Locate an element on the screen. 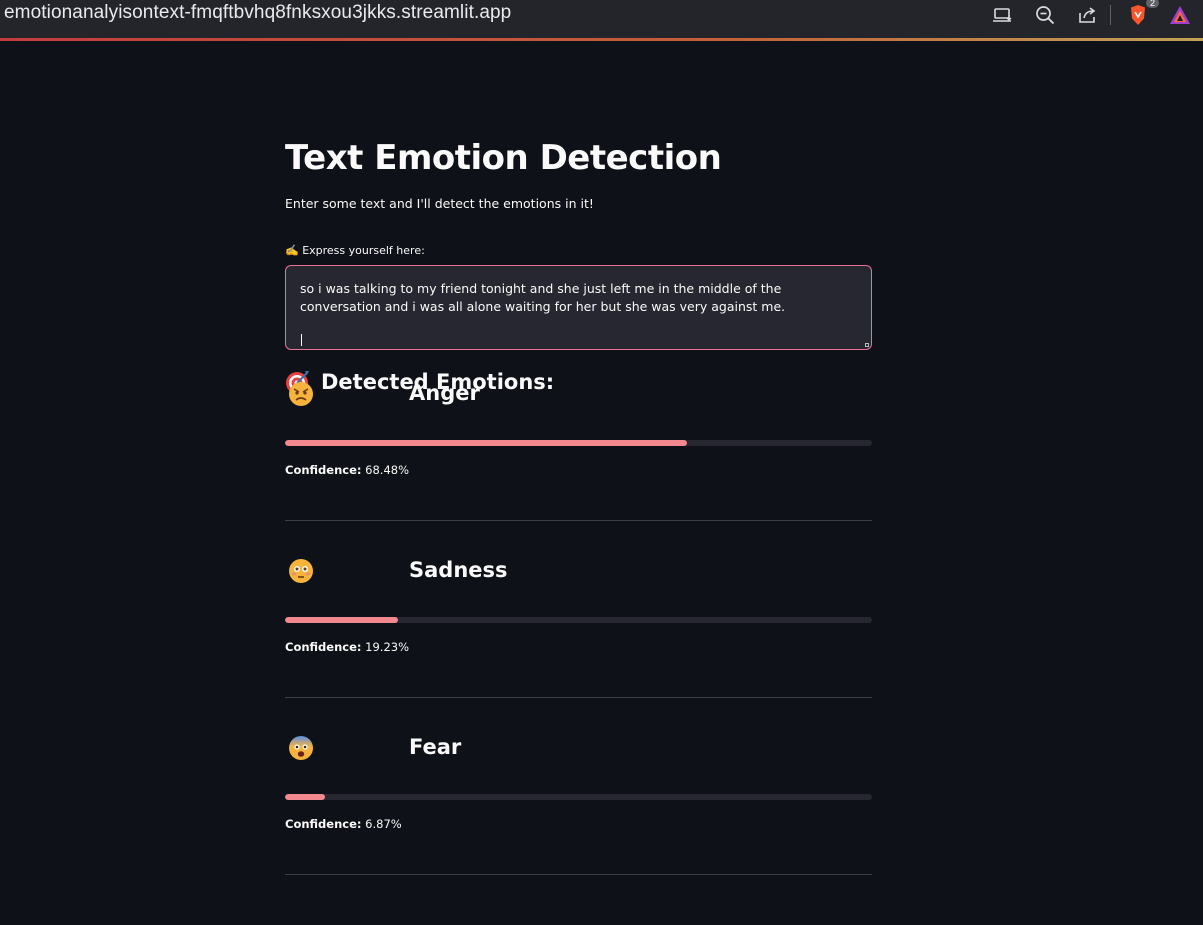  confidence-text: Confidence: 6.87% is located at coordinates (343, 824).